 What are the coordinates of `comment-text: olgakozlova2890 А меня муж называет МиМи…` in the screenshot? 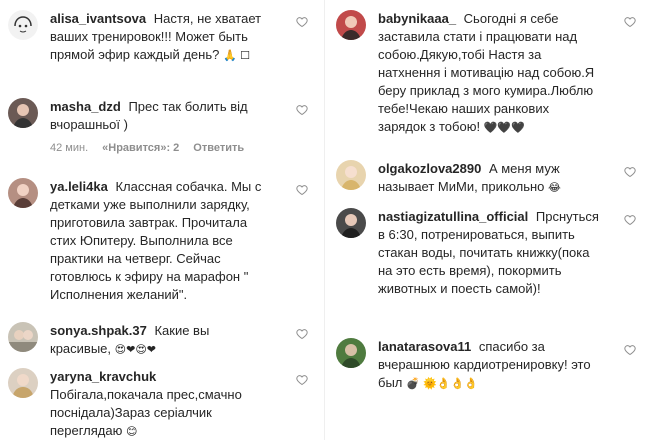 It's located at (489, 178).